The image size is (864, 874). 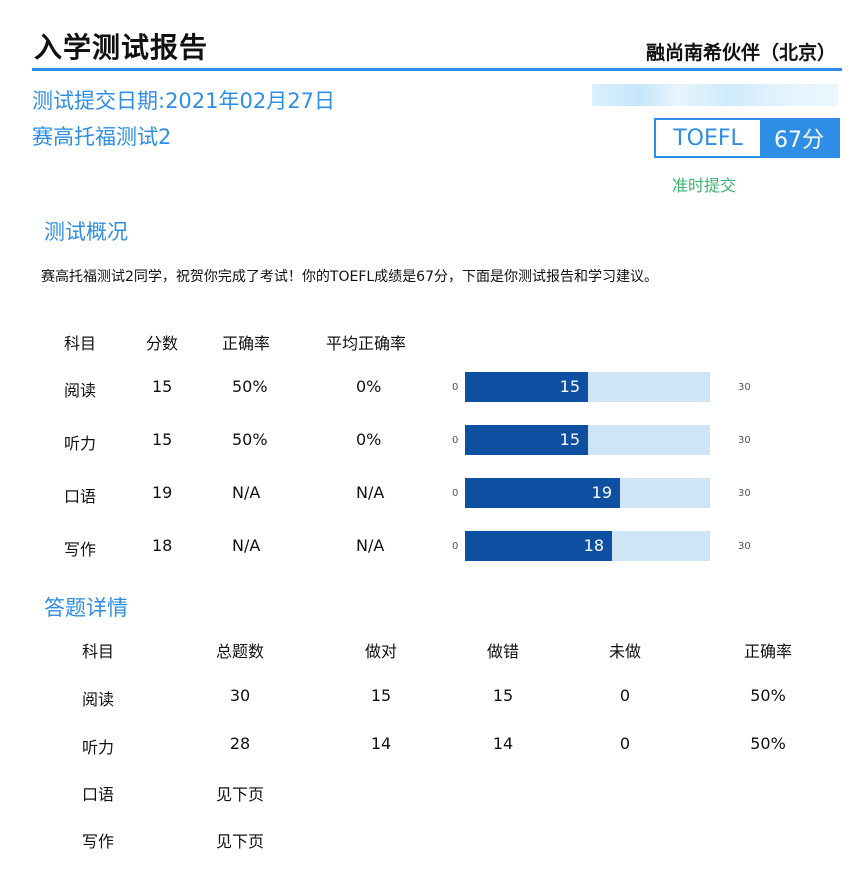 I want to click on details-header-correct: 做对, so click(x=380, y=651).